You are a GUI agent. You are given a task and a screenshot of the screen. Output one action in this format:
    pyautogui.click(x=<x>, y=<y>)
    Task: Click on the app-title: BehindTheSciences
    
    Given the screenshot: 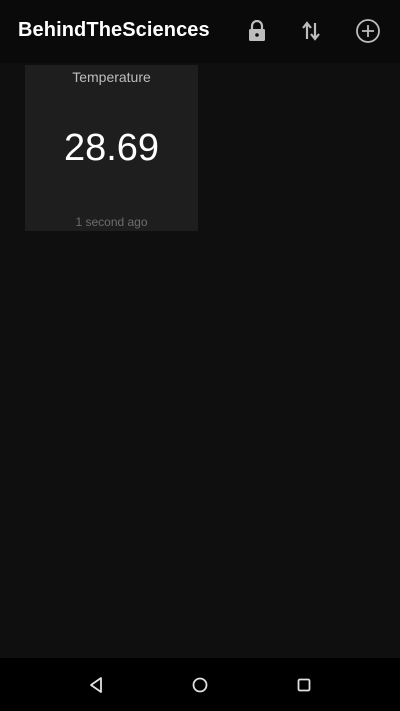 What is the action you would take?
    pyautogui.click(x=114, y=30)
    